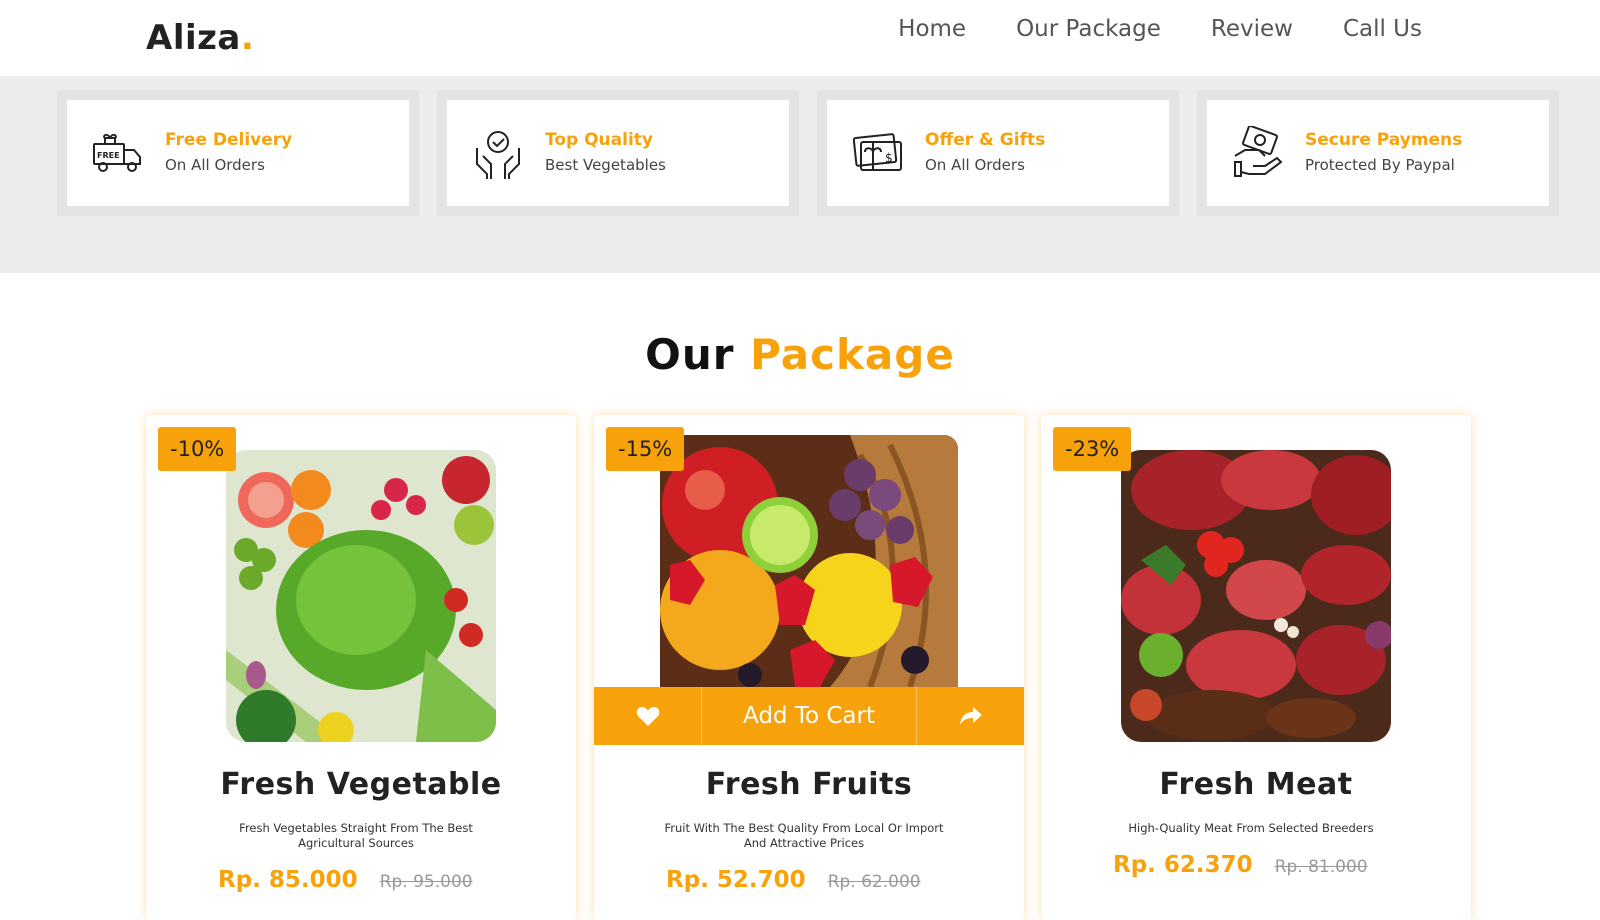 The width and height of the screenshot is (1600, 920). What do you see at coordinates (1088, 29) in the screenshot?
I see `nav-our-package: Our Package` at bounding box center [1088, 29].